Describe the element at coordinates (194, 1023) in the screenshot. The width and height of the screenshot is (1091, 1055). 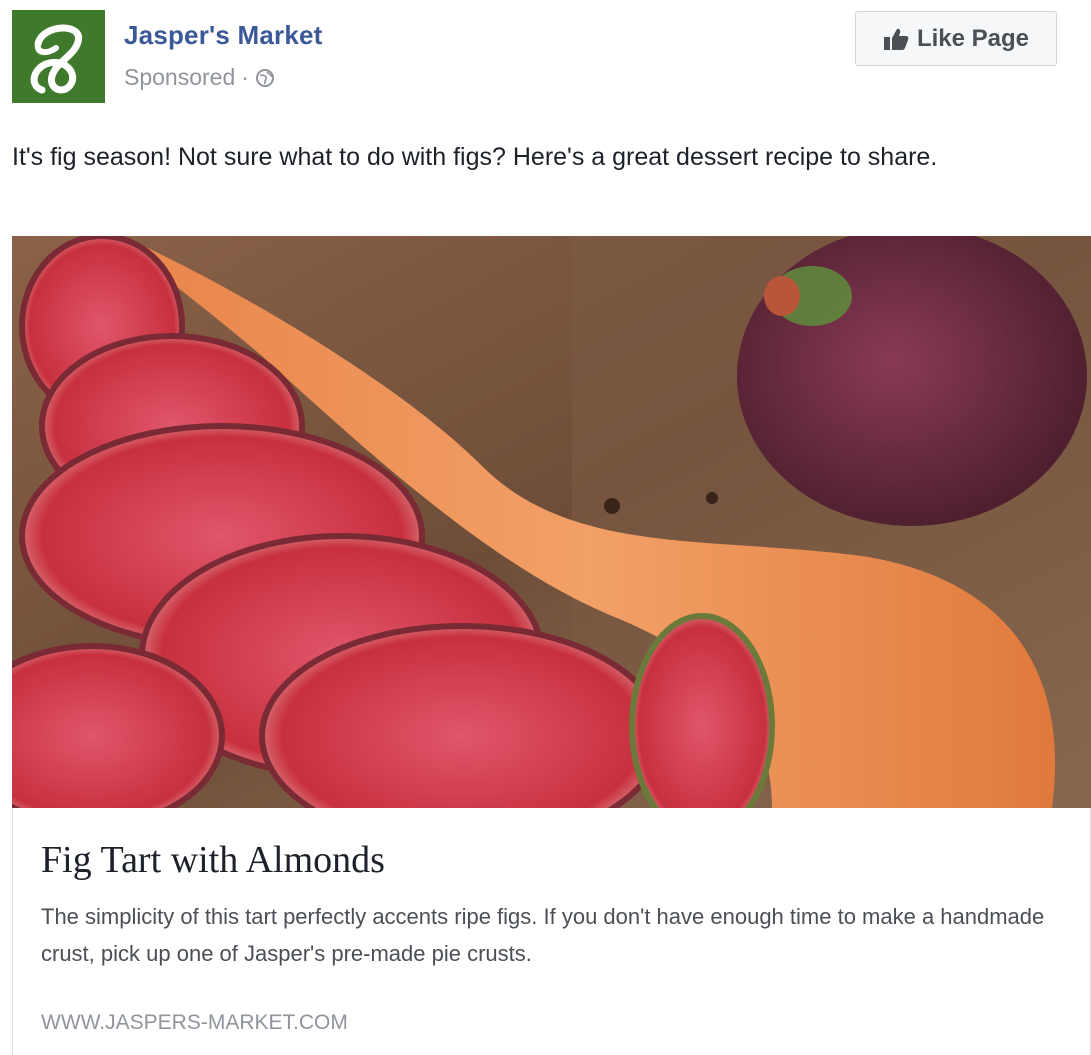
I see `link-domain: WWW.JASPERS-MARKET.COM` at that location.